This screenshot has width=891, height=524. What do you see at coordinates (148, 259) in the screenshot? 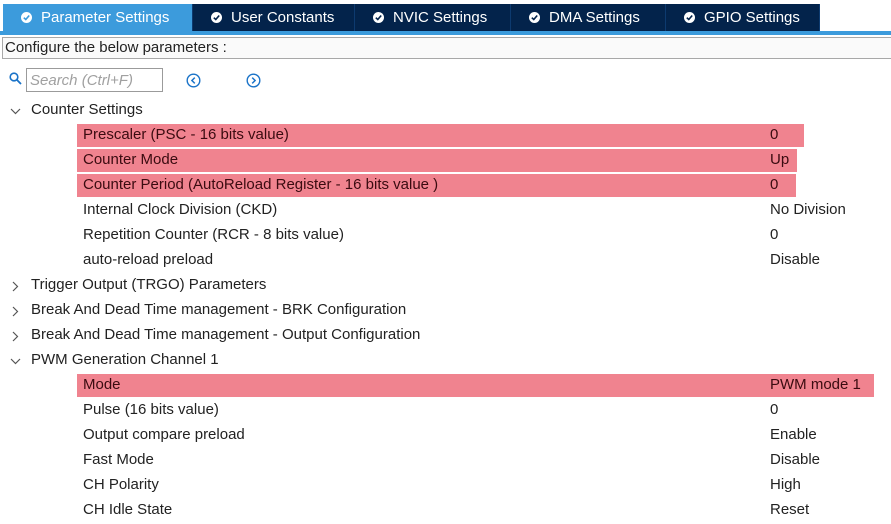
I see `param-name: auto-reload preload` at bounding box center [148, 259].